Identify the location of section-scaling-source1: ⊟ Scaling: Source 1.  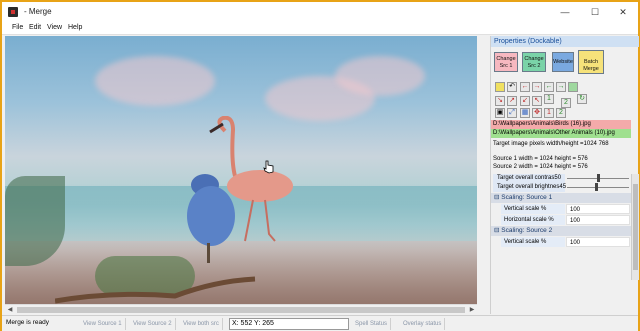
(561, 198).